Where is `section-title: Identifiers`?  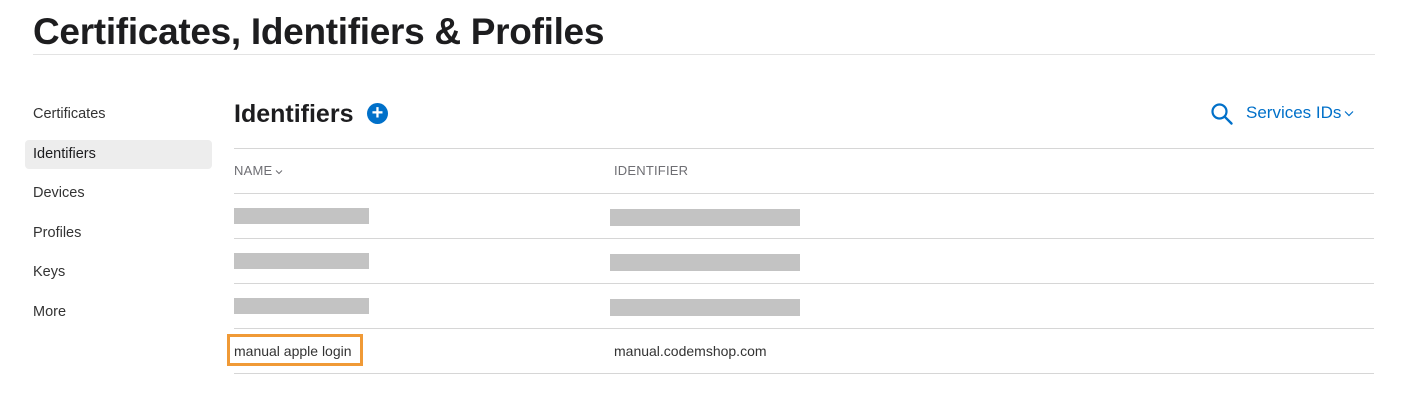
section-title: Identifiers is located at coordinates (294, 114).